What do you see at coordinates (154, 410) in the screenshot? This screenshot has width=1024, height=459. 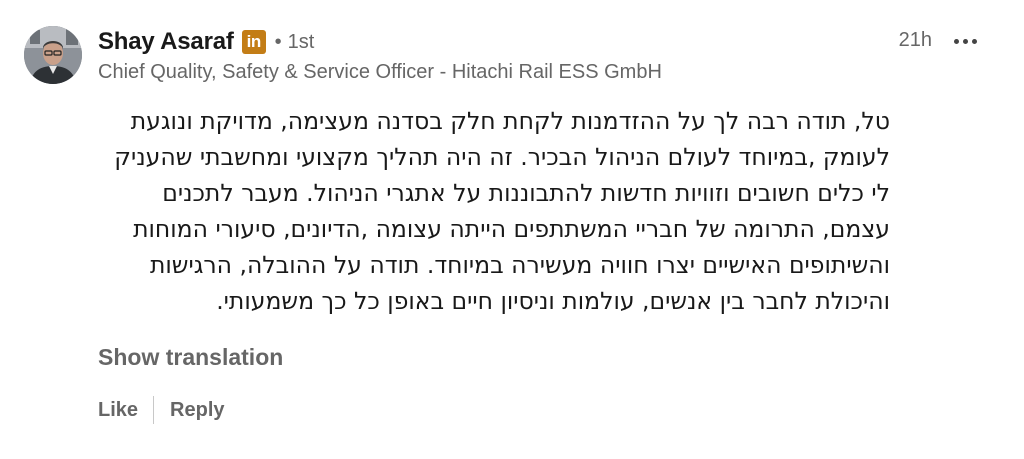 I see `action-divider` at bounding box center [154, 410].